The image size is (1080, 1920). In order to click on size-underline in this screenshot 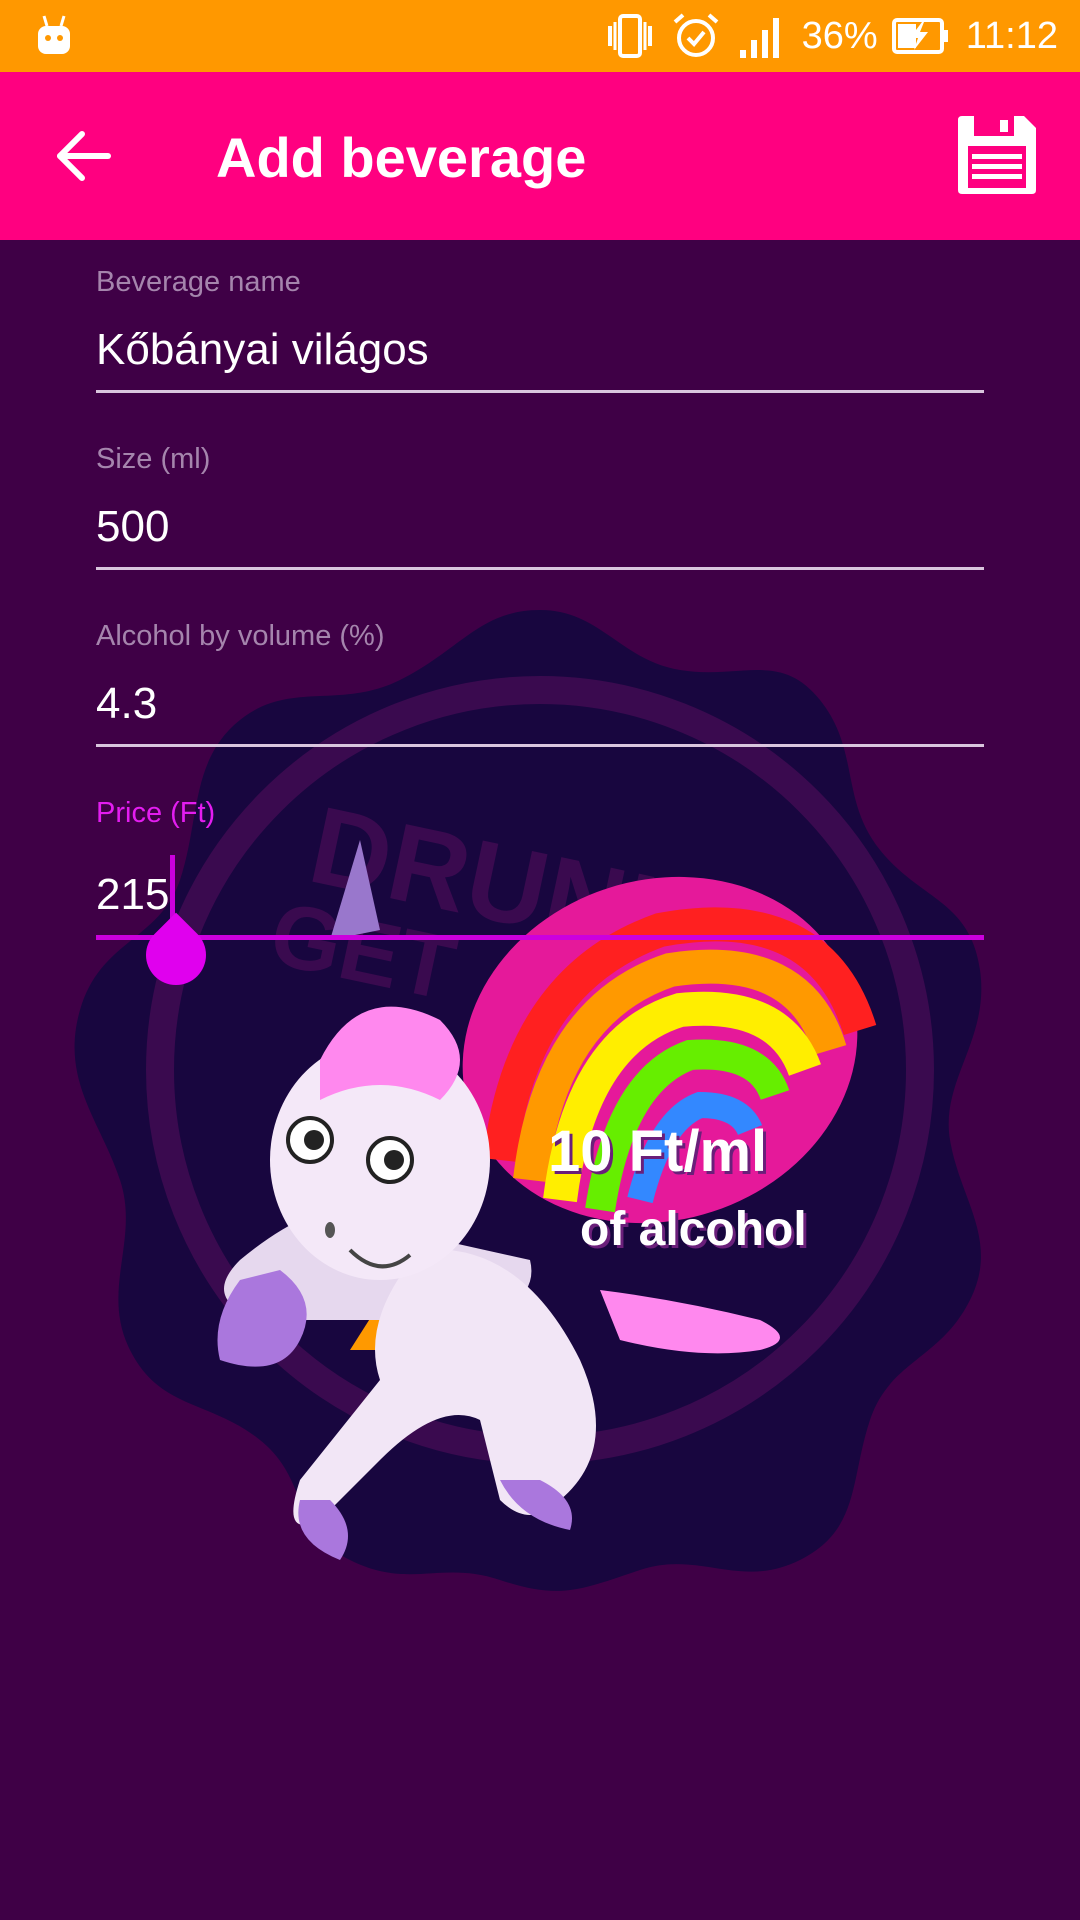, I will do `click(540, 568)`.